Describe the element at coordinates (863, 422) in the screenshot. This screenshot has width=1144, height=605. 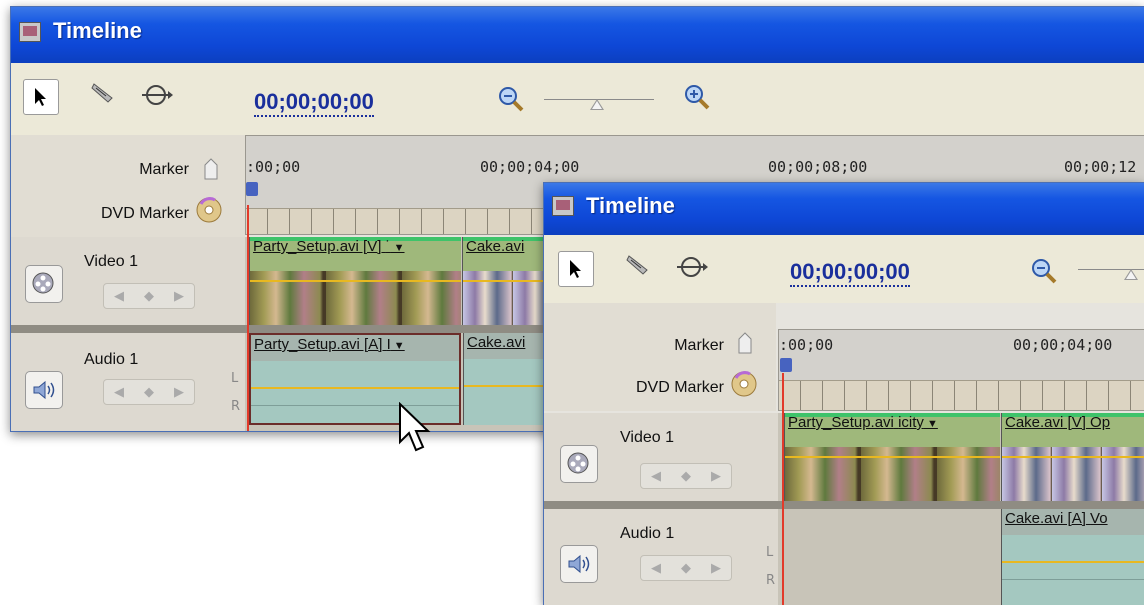
I see `clip-name: Party_Setup.avi icity ▼` at that location.